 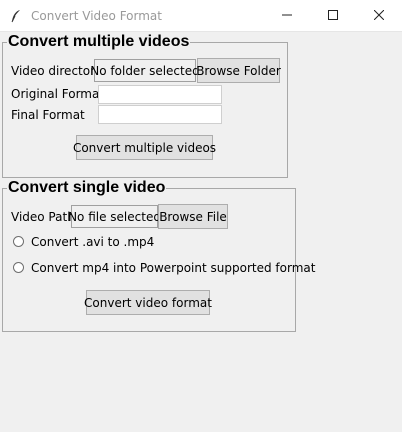 I want to click on radio-mp4-to-powerpoint, so click(x=18, y=267).